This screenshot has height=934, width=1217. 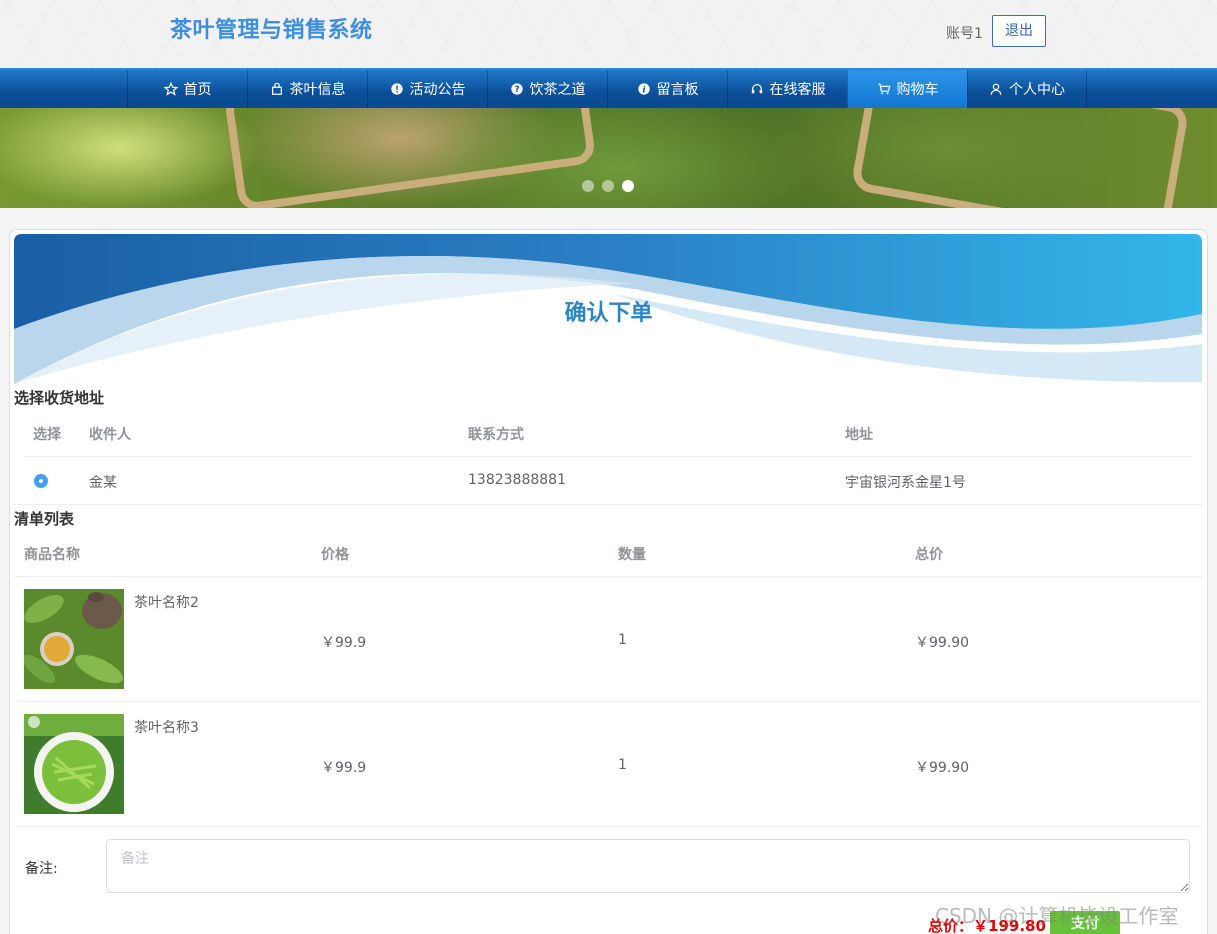 I want to click on nav-label: 购物车, so click(x=917, y=90).